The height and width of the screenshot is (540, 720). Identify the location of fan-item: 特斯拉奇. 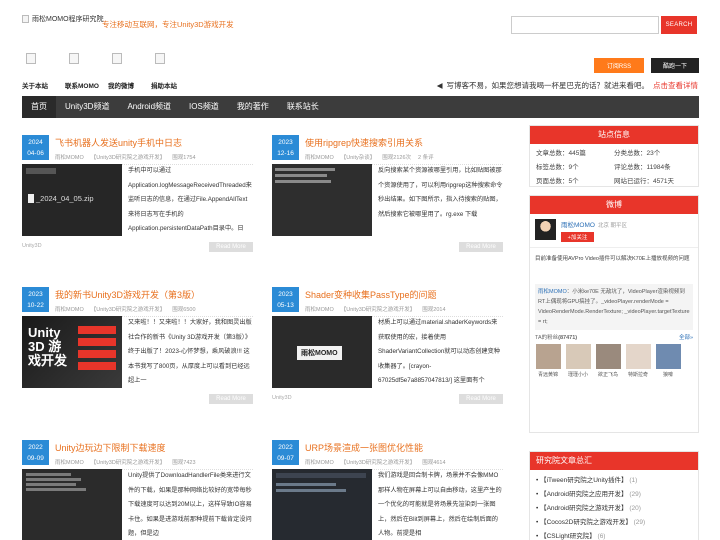
(638, 361).